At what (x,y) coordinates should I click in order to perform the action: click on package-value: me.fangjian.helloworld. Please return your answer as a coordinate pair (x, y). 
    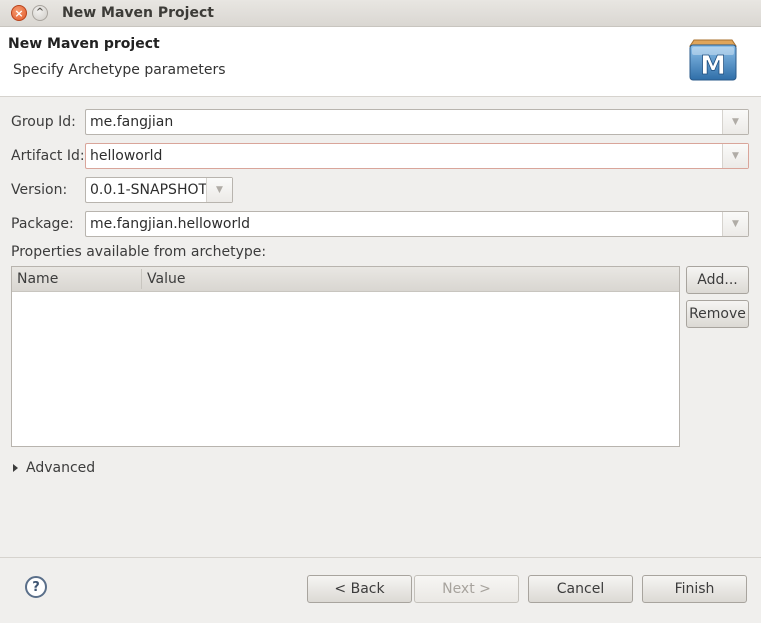
    Looking at the image, I should click on (170, 224).